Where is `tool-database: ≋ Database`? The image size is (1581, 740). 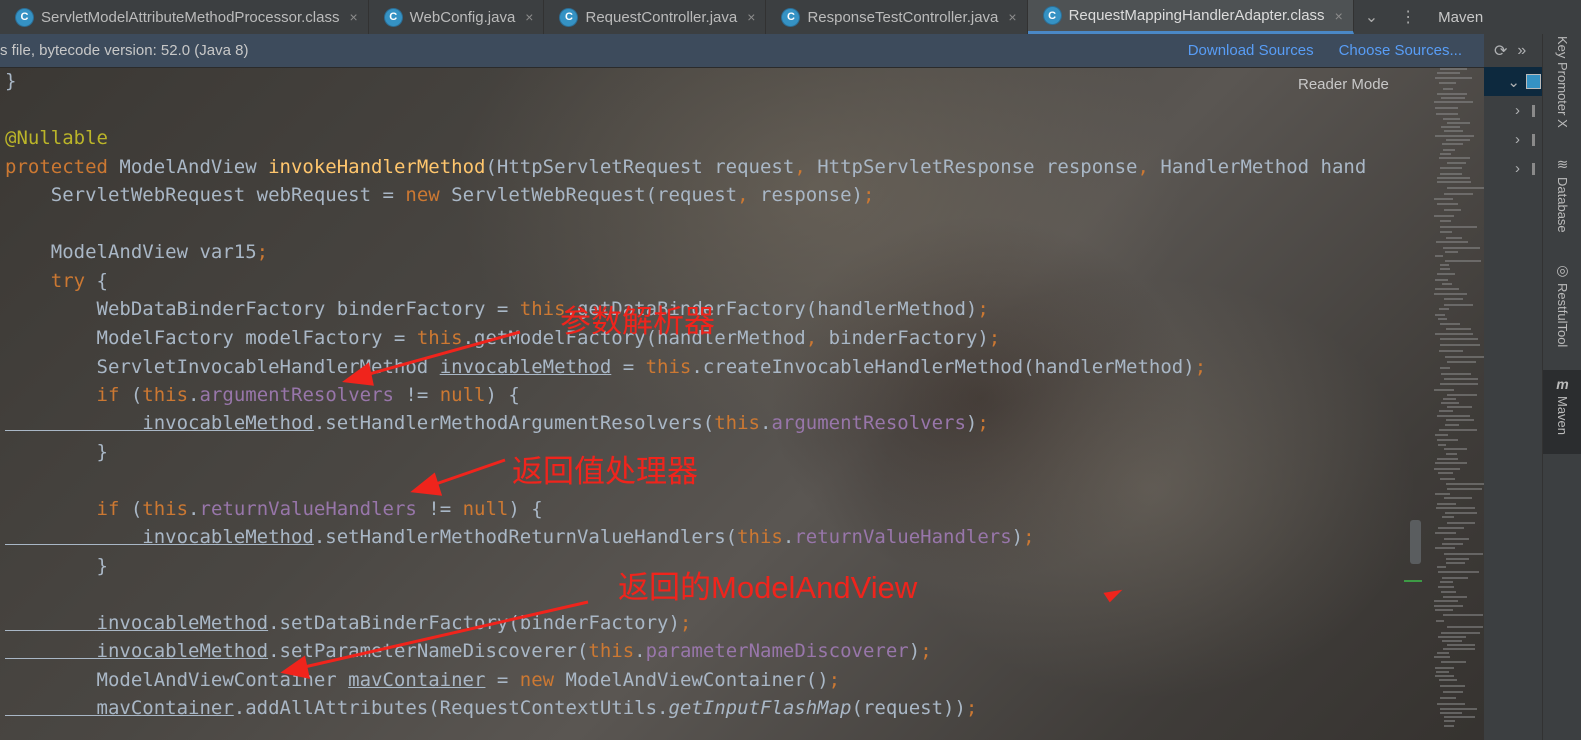 tool-database: ≋ Database is located at coordinates (1562, 194).